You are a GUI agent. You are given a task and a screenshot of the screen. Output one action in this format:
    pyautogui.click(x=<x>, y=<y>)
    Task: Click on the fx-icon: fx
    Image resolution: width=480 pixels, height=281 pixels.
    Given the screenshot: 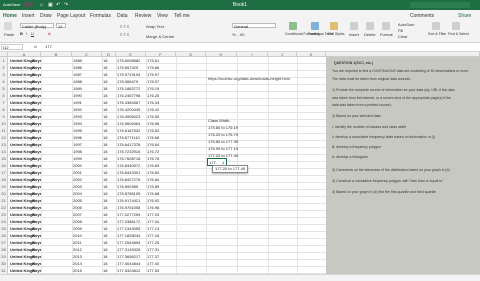 What is the action you would take?
    pyautogui.click(x=35, y=46)
    